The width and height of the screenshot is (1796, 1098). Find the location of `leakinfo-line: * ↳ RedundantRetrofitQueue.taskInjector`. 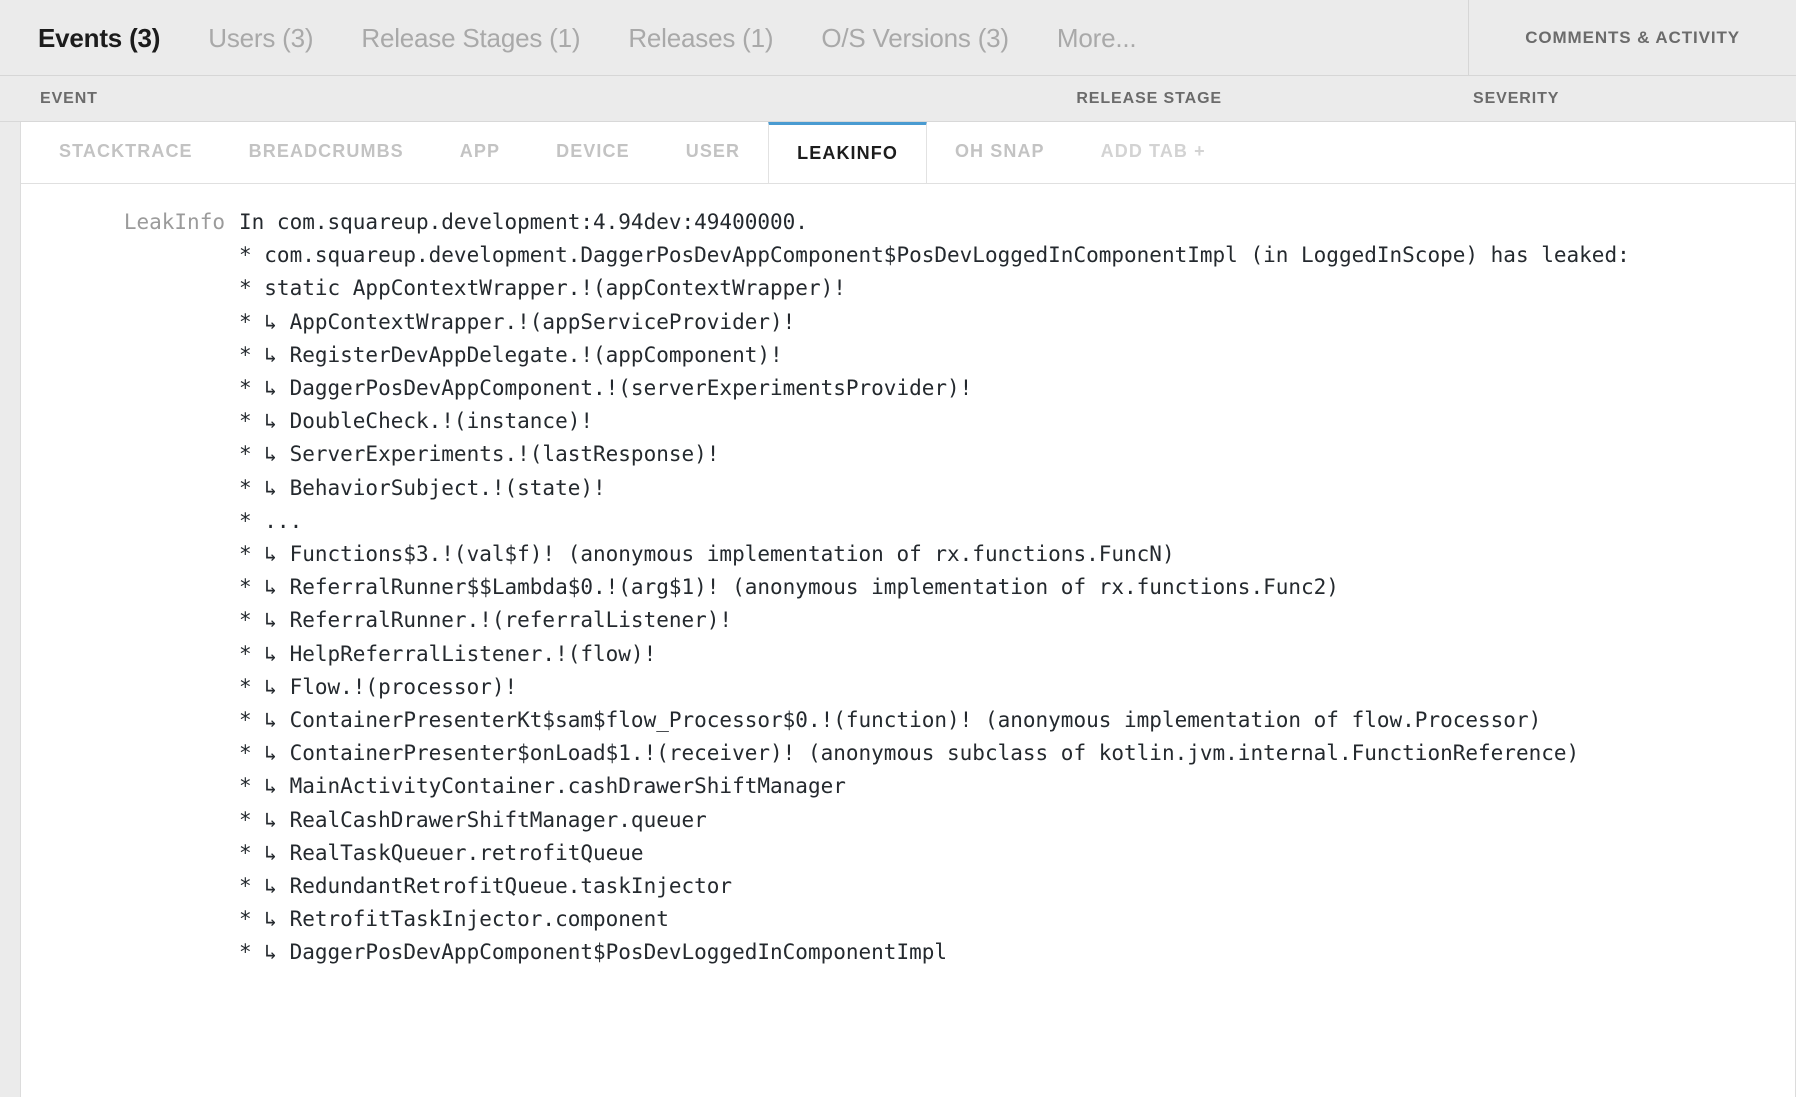

leakinfo-line: * ↳ RedundantRetrofitQueue.taskInjector is located at coordinates (486, 886).